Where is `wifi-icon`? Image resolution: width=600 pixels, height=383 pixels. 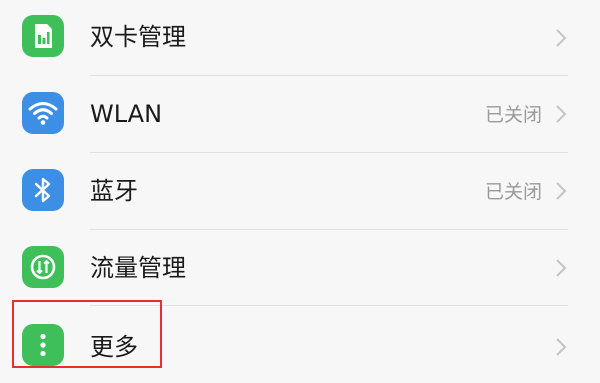 wifi-icon is located at coordinates (43, 113).